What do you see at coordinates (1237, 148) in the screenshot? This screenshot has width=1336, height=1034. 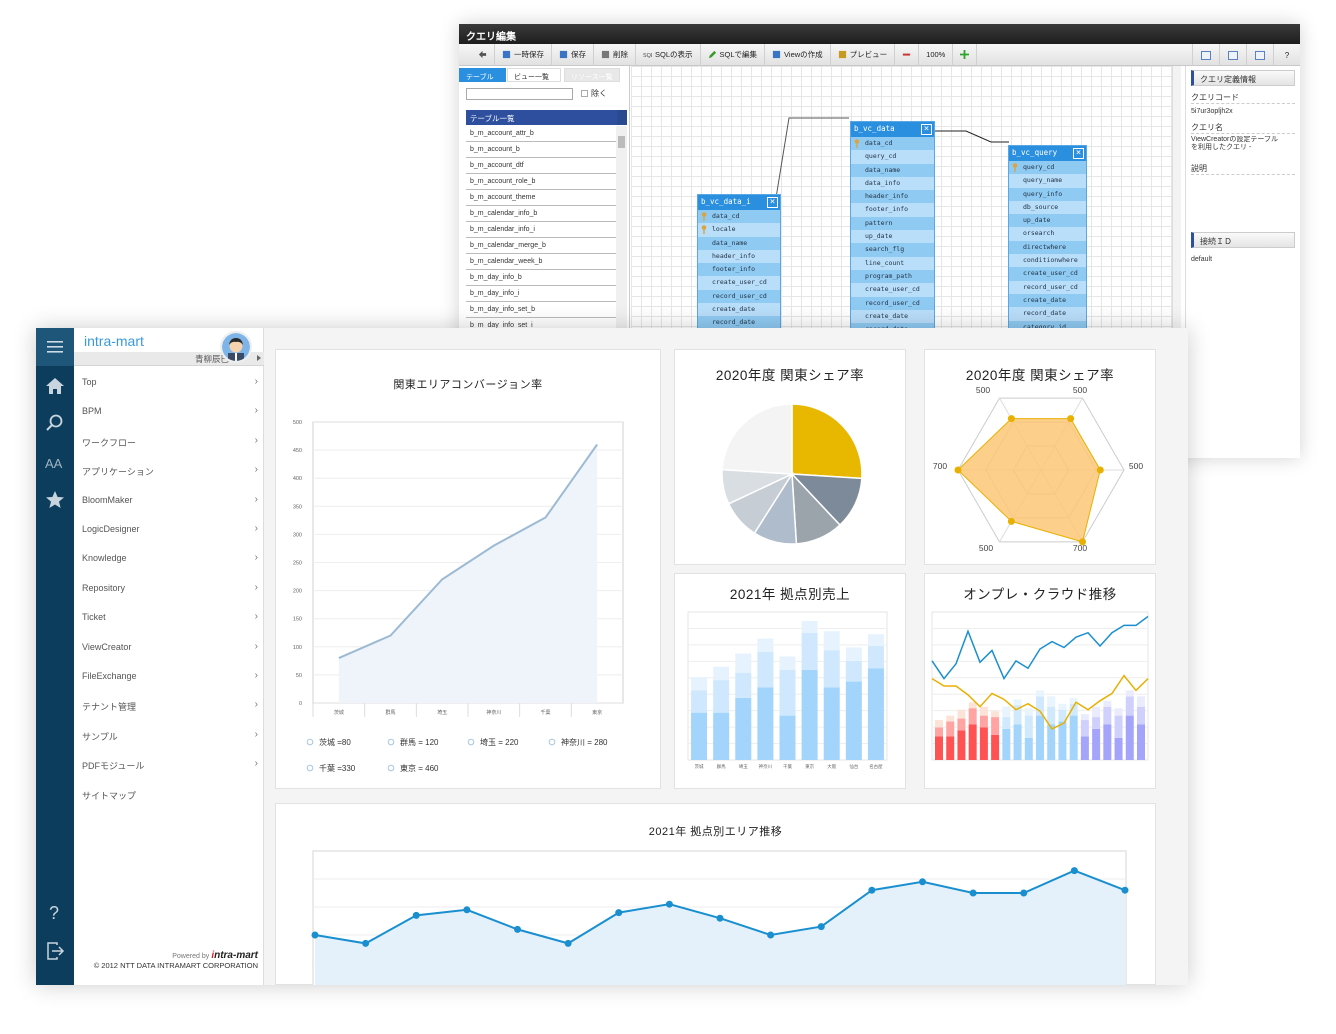 I see `query-name-textarea: ViewCreatorの設定テーブルを利用したクエリ -` at bounding box center [1237, 148].